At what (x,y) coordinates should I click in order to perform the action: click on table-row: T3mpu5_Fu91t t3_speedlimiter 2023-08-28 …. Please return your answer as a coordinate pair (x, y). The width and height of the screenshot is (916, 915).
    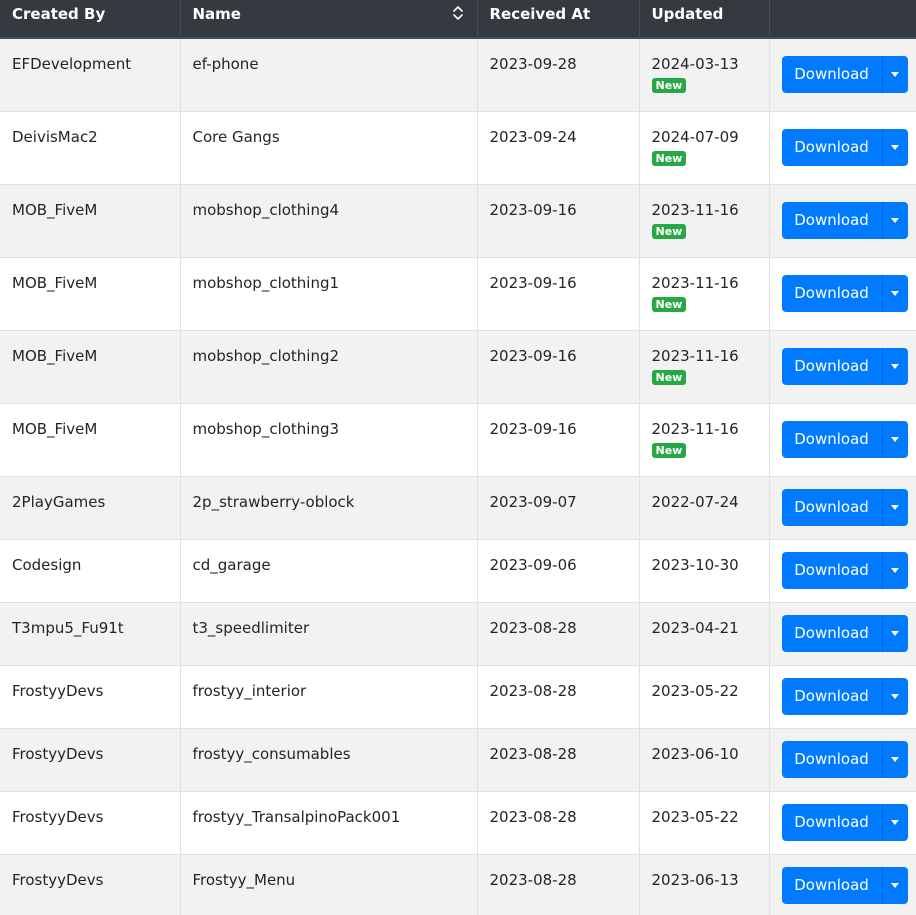
    Looking at the image, I should click on (458, 633).